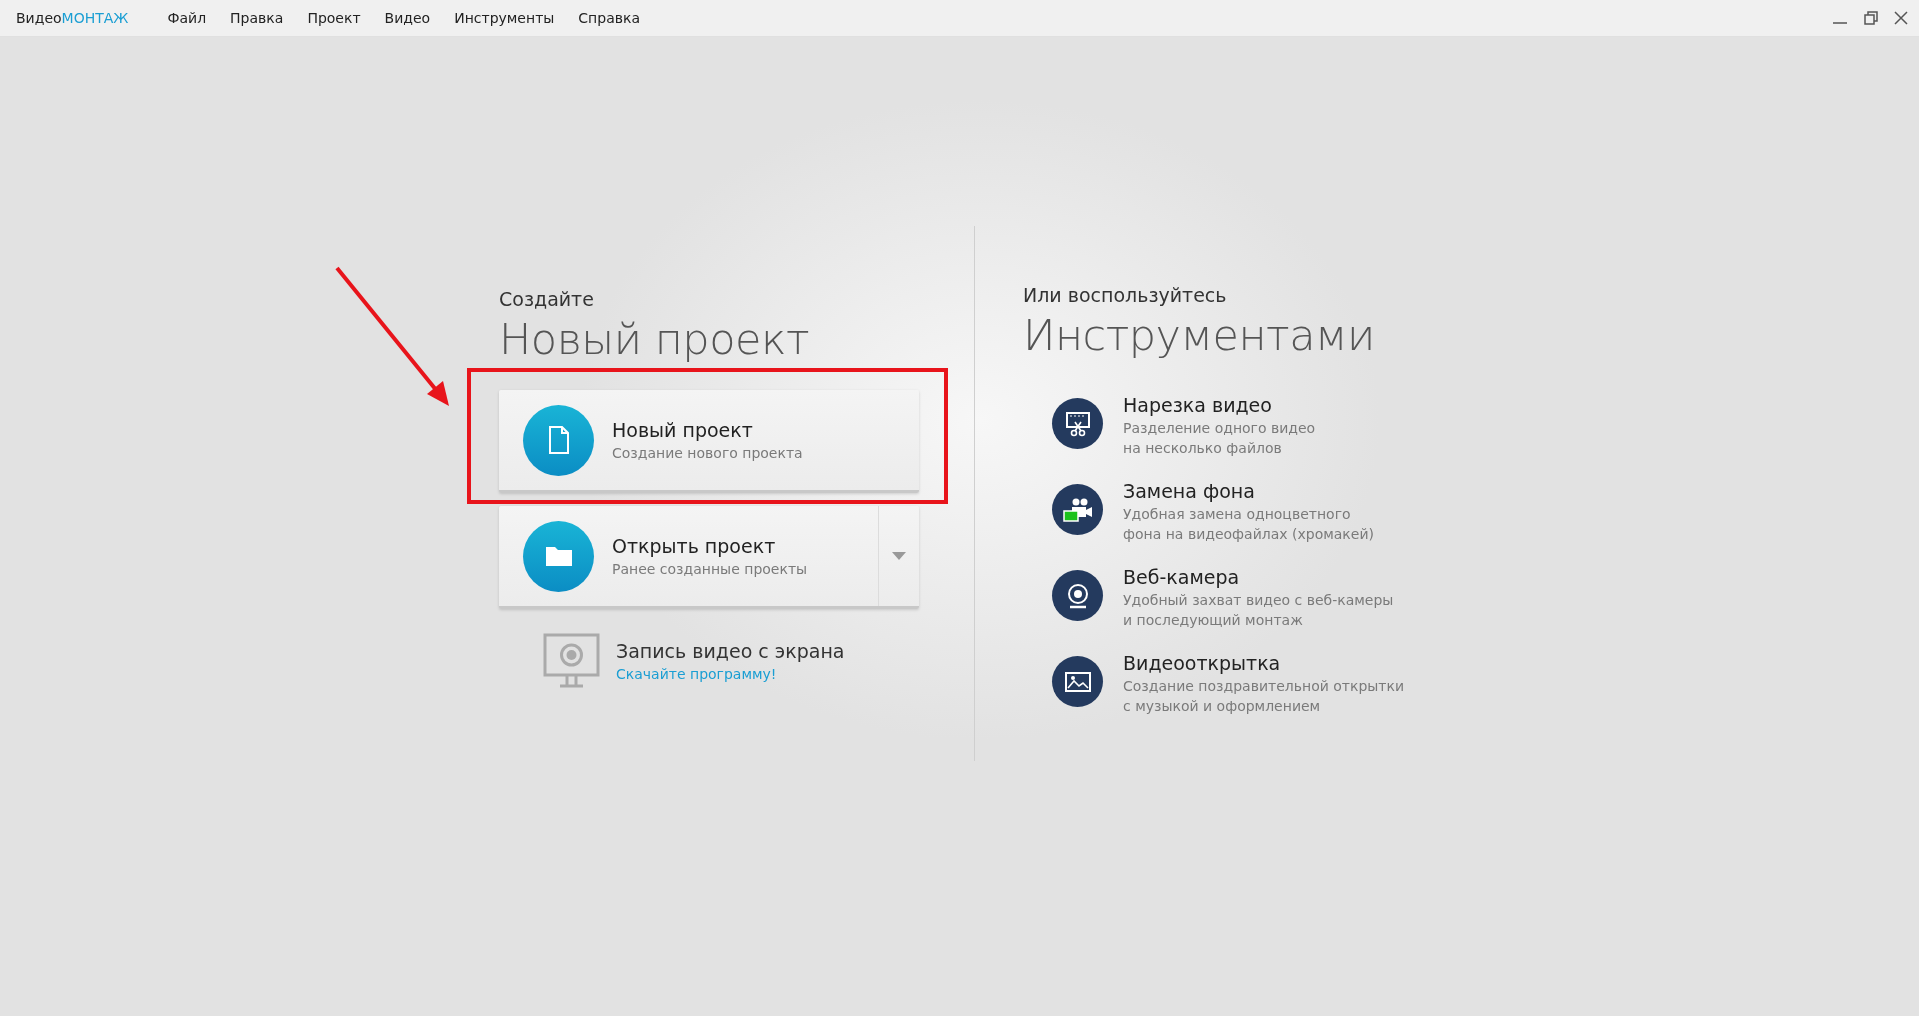 This screenshot has width=1919, height=1016. What do you see at coordinates (504, 18) in the screenshot?
I see `menu-item: Инструменты` at bounding box center [504, 18].